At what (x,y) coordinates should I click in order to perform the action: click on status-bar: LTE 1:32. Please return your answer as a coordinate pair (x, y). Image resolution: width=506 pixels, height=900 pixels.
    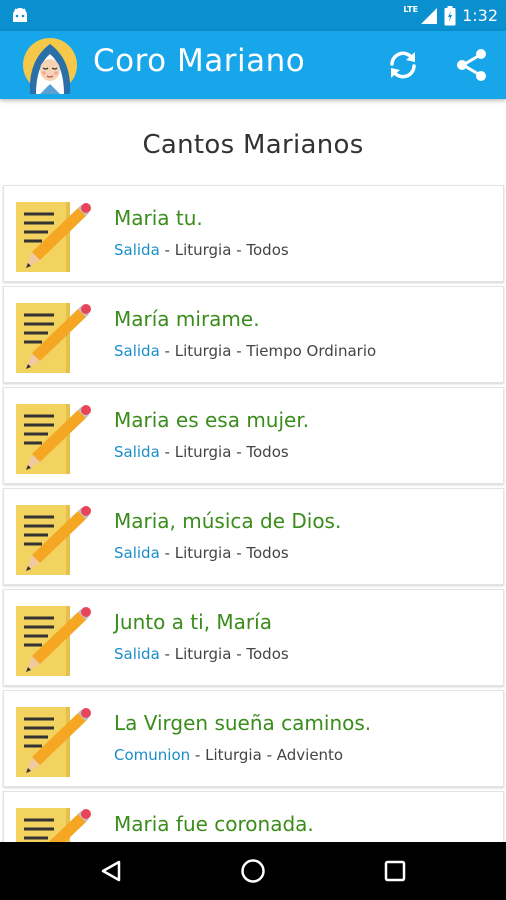
    Looking at the image, I should click on (253, 15).